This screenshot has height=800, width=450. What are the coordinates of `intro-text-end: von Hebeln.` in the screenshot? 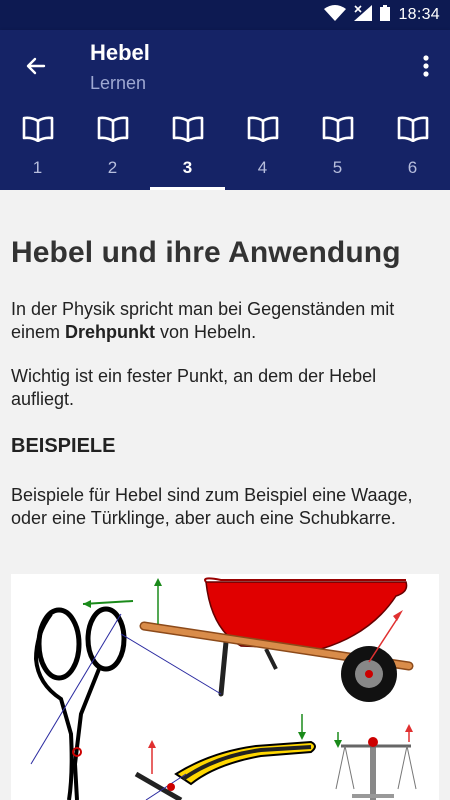 It's located at (206, 332).